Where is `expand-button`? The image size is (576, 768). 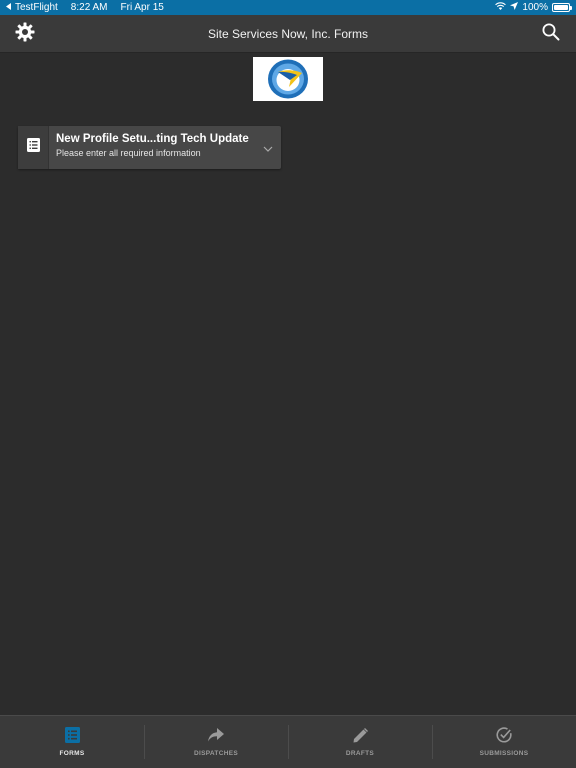
expand-button is located at coordinates (268, 147).